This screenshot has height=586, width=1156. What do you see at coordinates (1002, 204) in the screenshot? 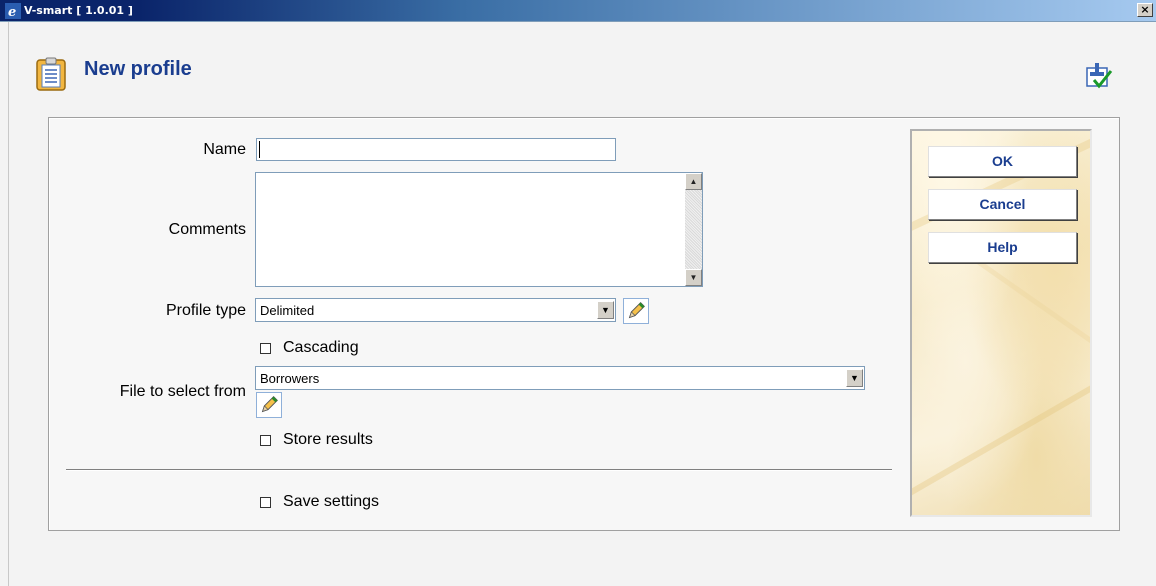
I see `cancel-button: Cancel` at bounding box center [1002, 204].